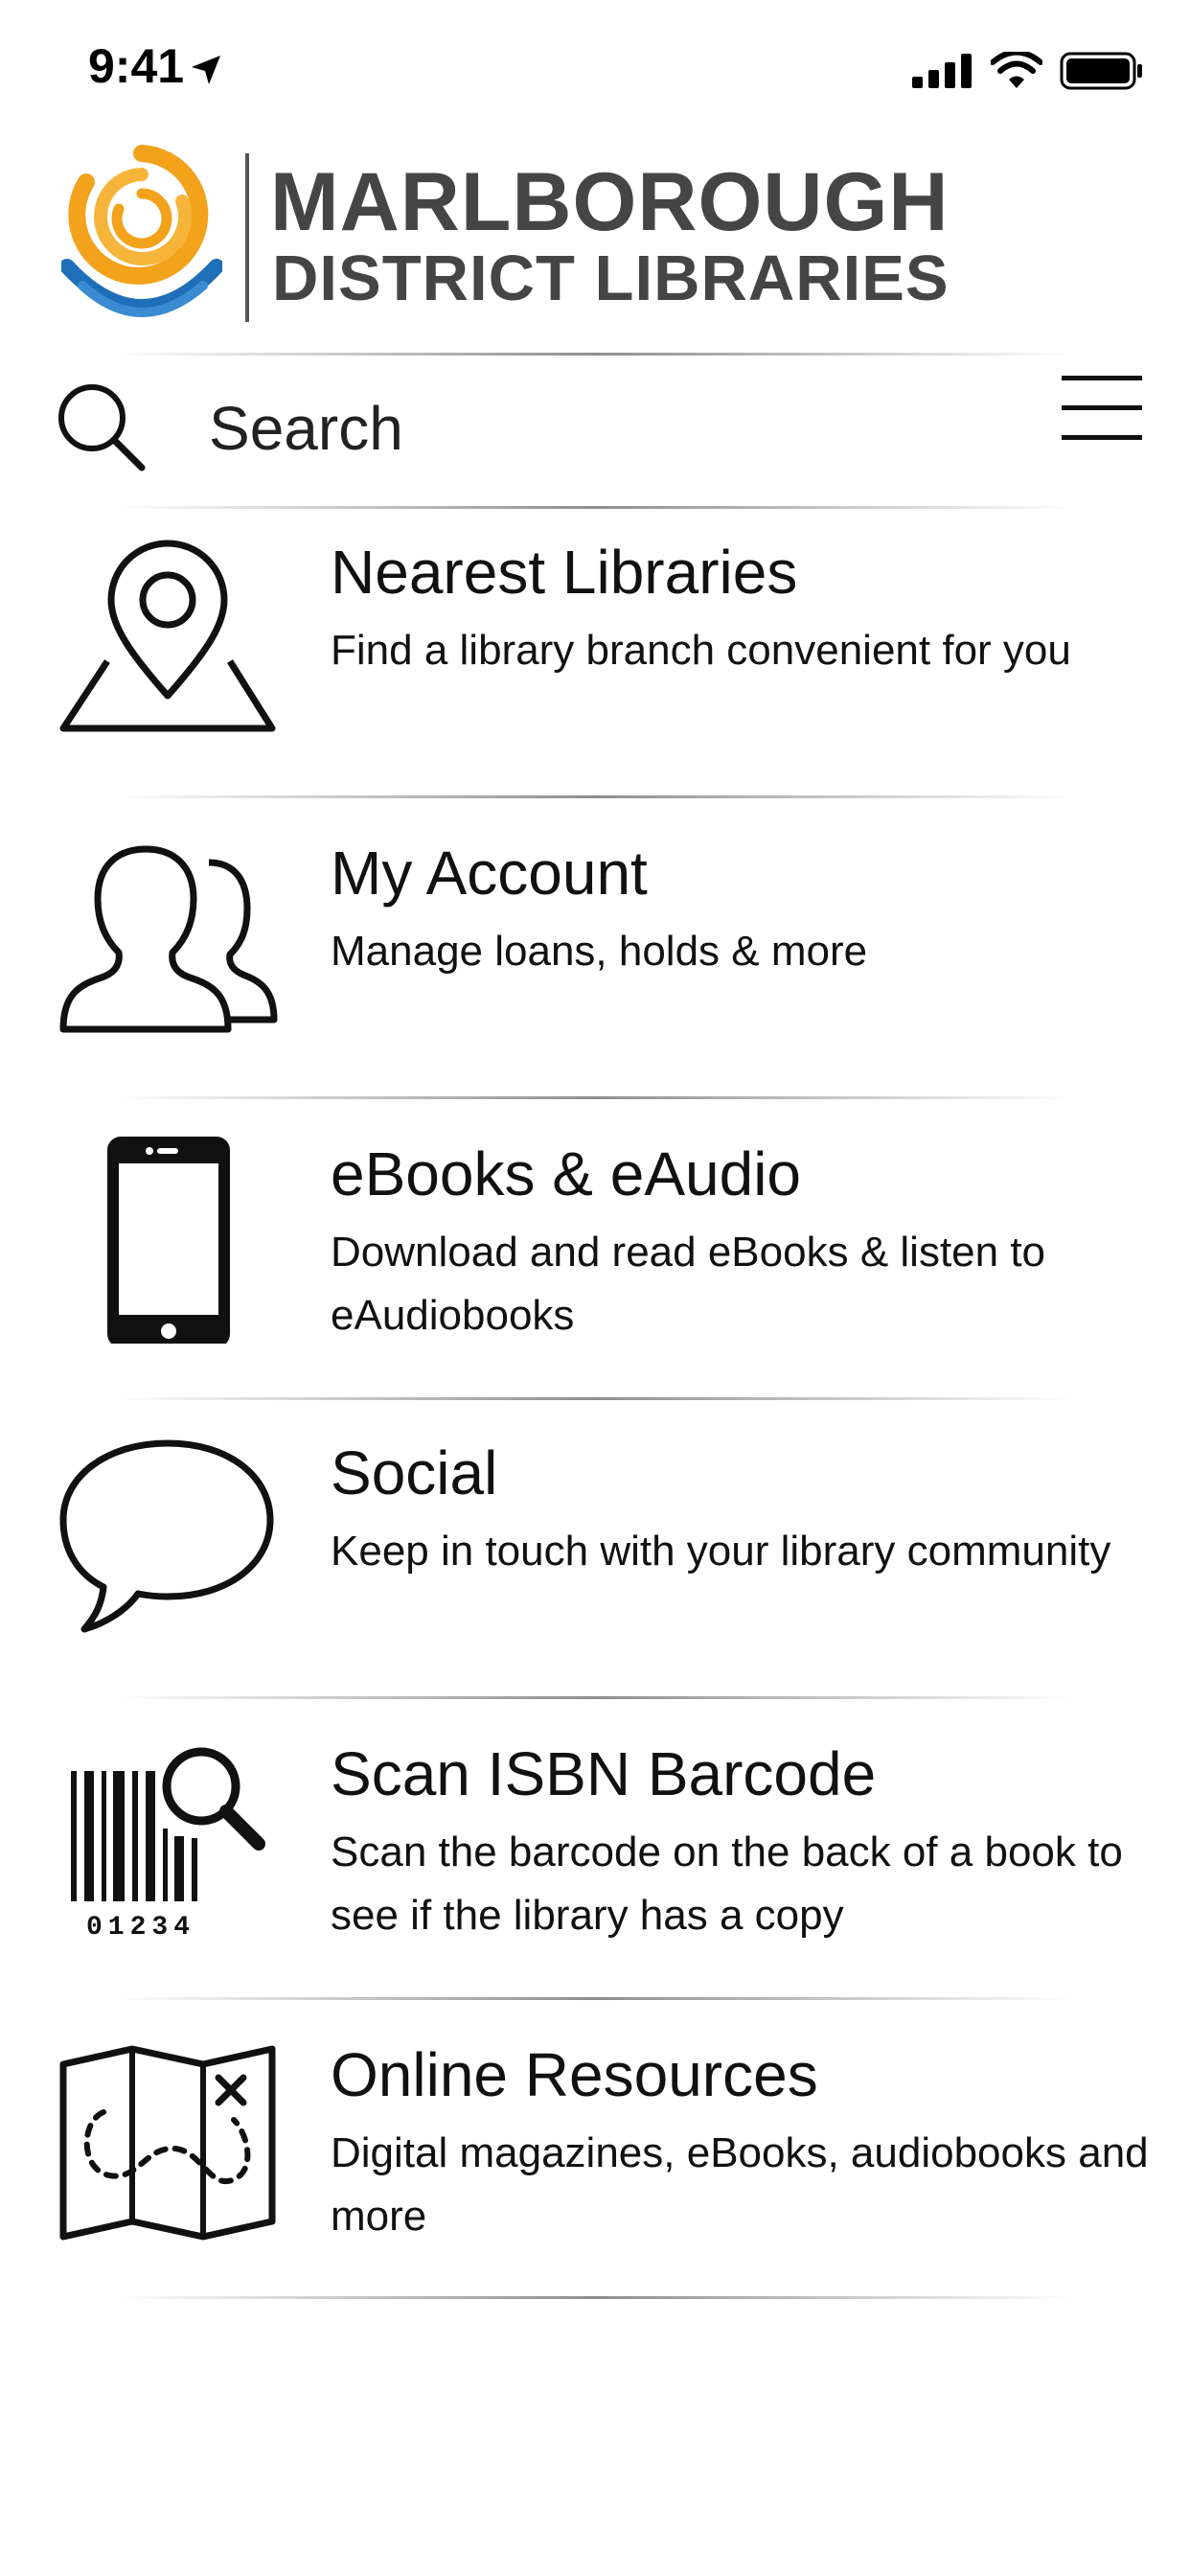  Describe the element at coordinates (247, 237) in the screenshot. I see `logo-divider` at that location.